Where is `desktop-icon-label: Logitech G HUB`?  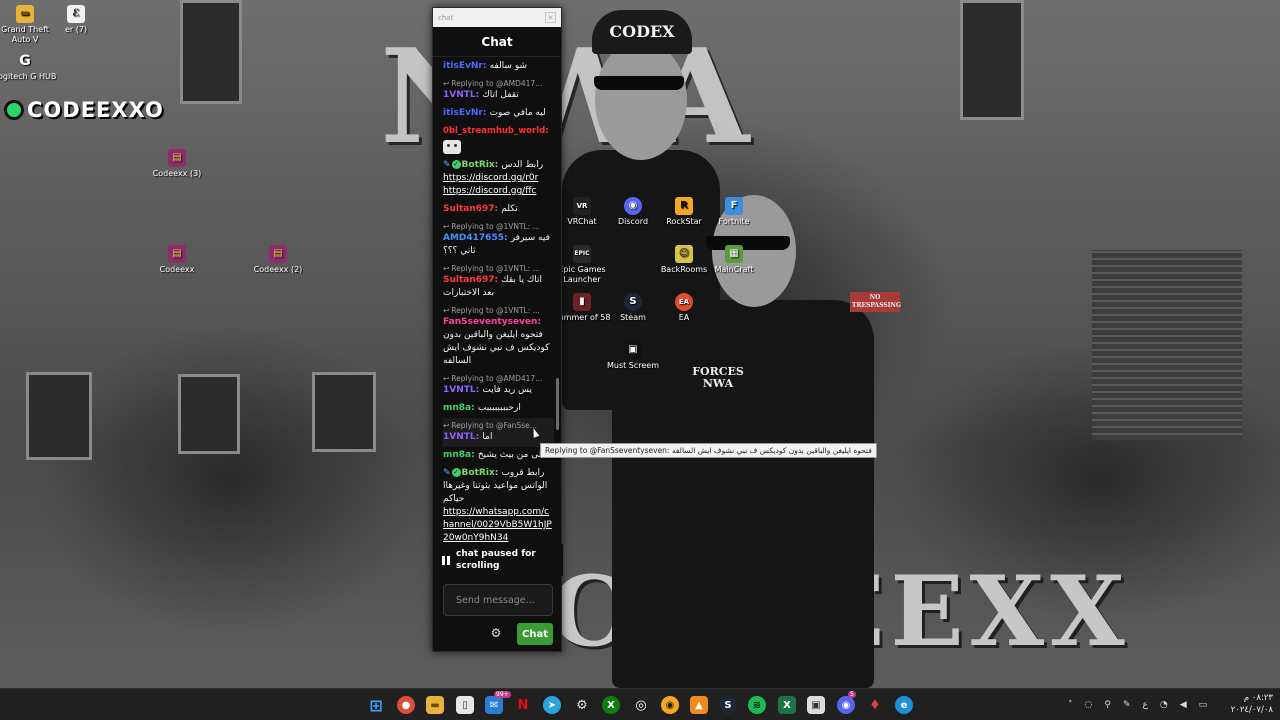
desktop-icon-label: Logitech G HUB is located at coordinates (28, 76).